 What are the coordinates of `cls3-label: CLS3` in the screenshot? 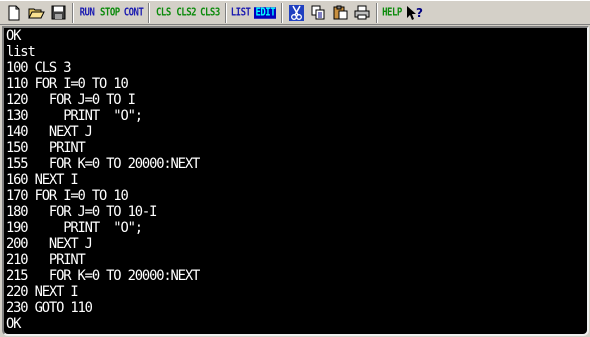 It's located at (210, 12).